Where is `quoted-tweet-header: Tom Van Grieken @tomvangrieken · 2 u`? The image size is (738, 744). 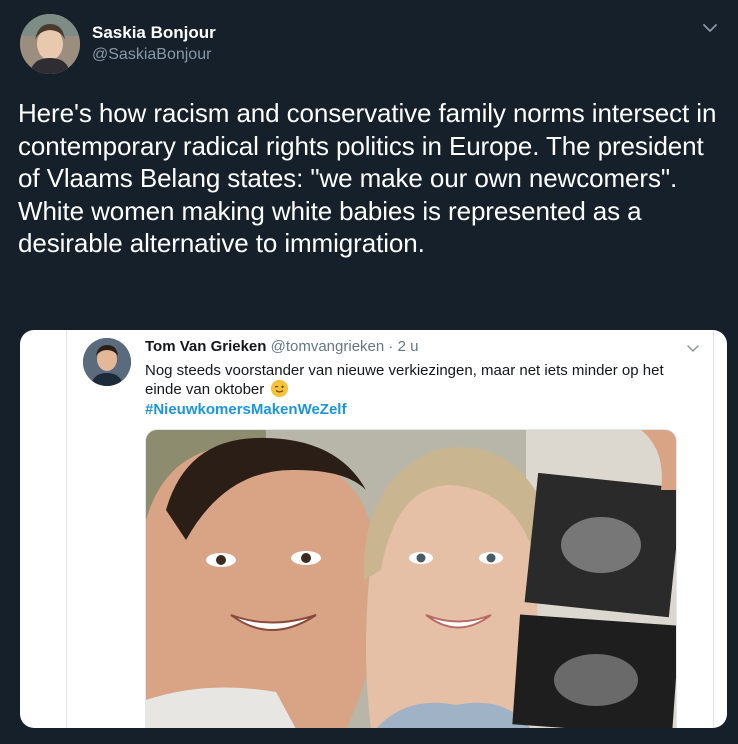
quoted-tweet-header: Tom Van Grieken @tomvangrieken · 2 u is located at coordinates (281, 347).